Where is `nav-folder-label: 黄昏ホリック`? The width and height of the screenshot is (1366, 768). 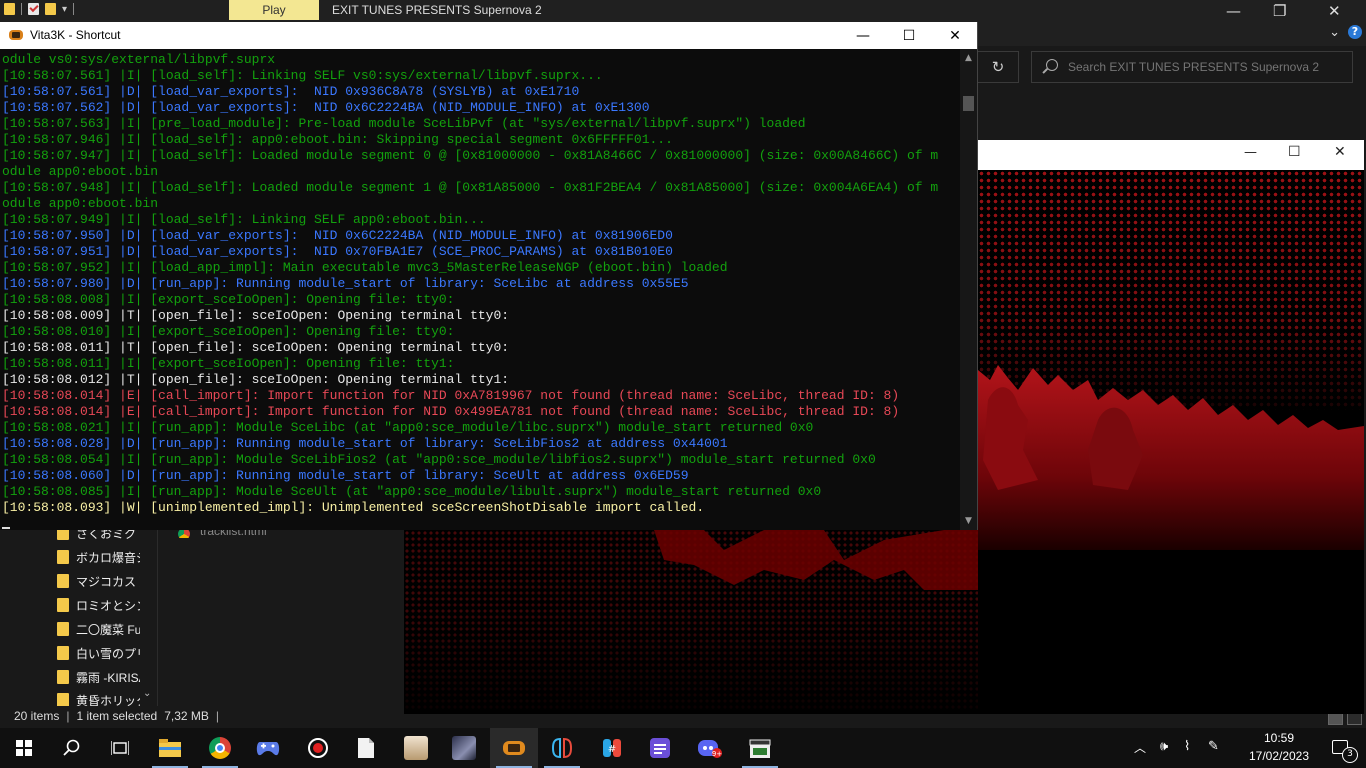 nav-folder-label: 黄昏ホリック is located at coordinates (108, 700).